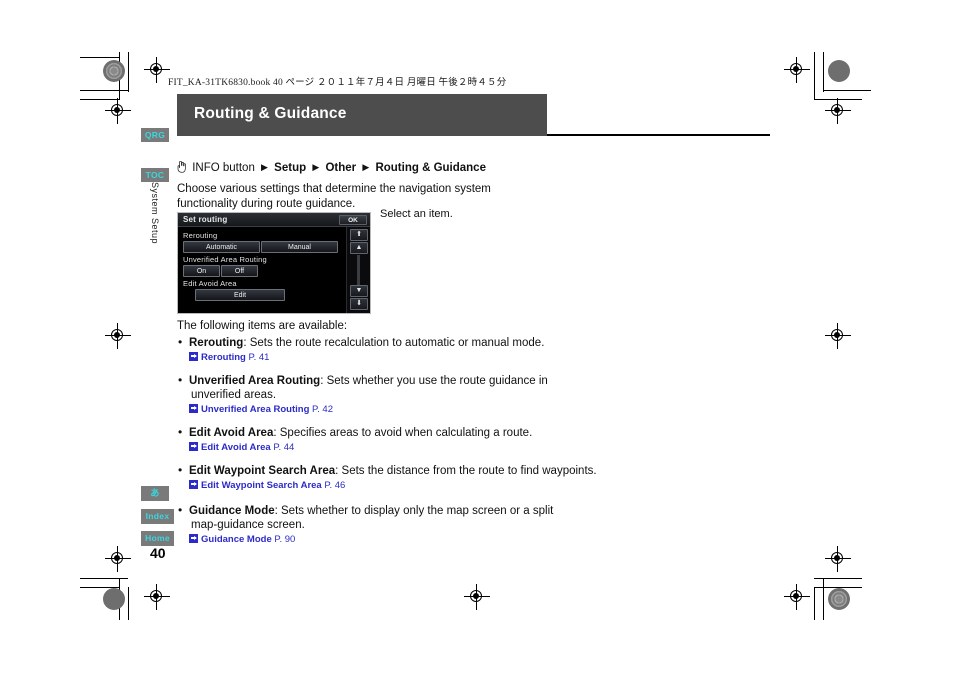  What do you see at coordinates (221, 247) in the screenshot?
I see `nav-button-automatic: Automatic` at bounding box center [221, 247].